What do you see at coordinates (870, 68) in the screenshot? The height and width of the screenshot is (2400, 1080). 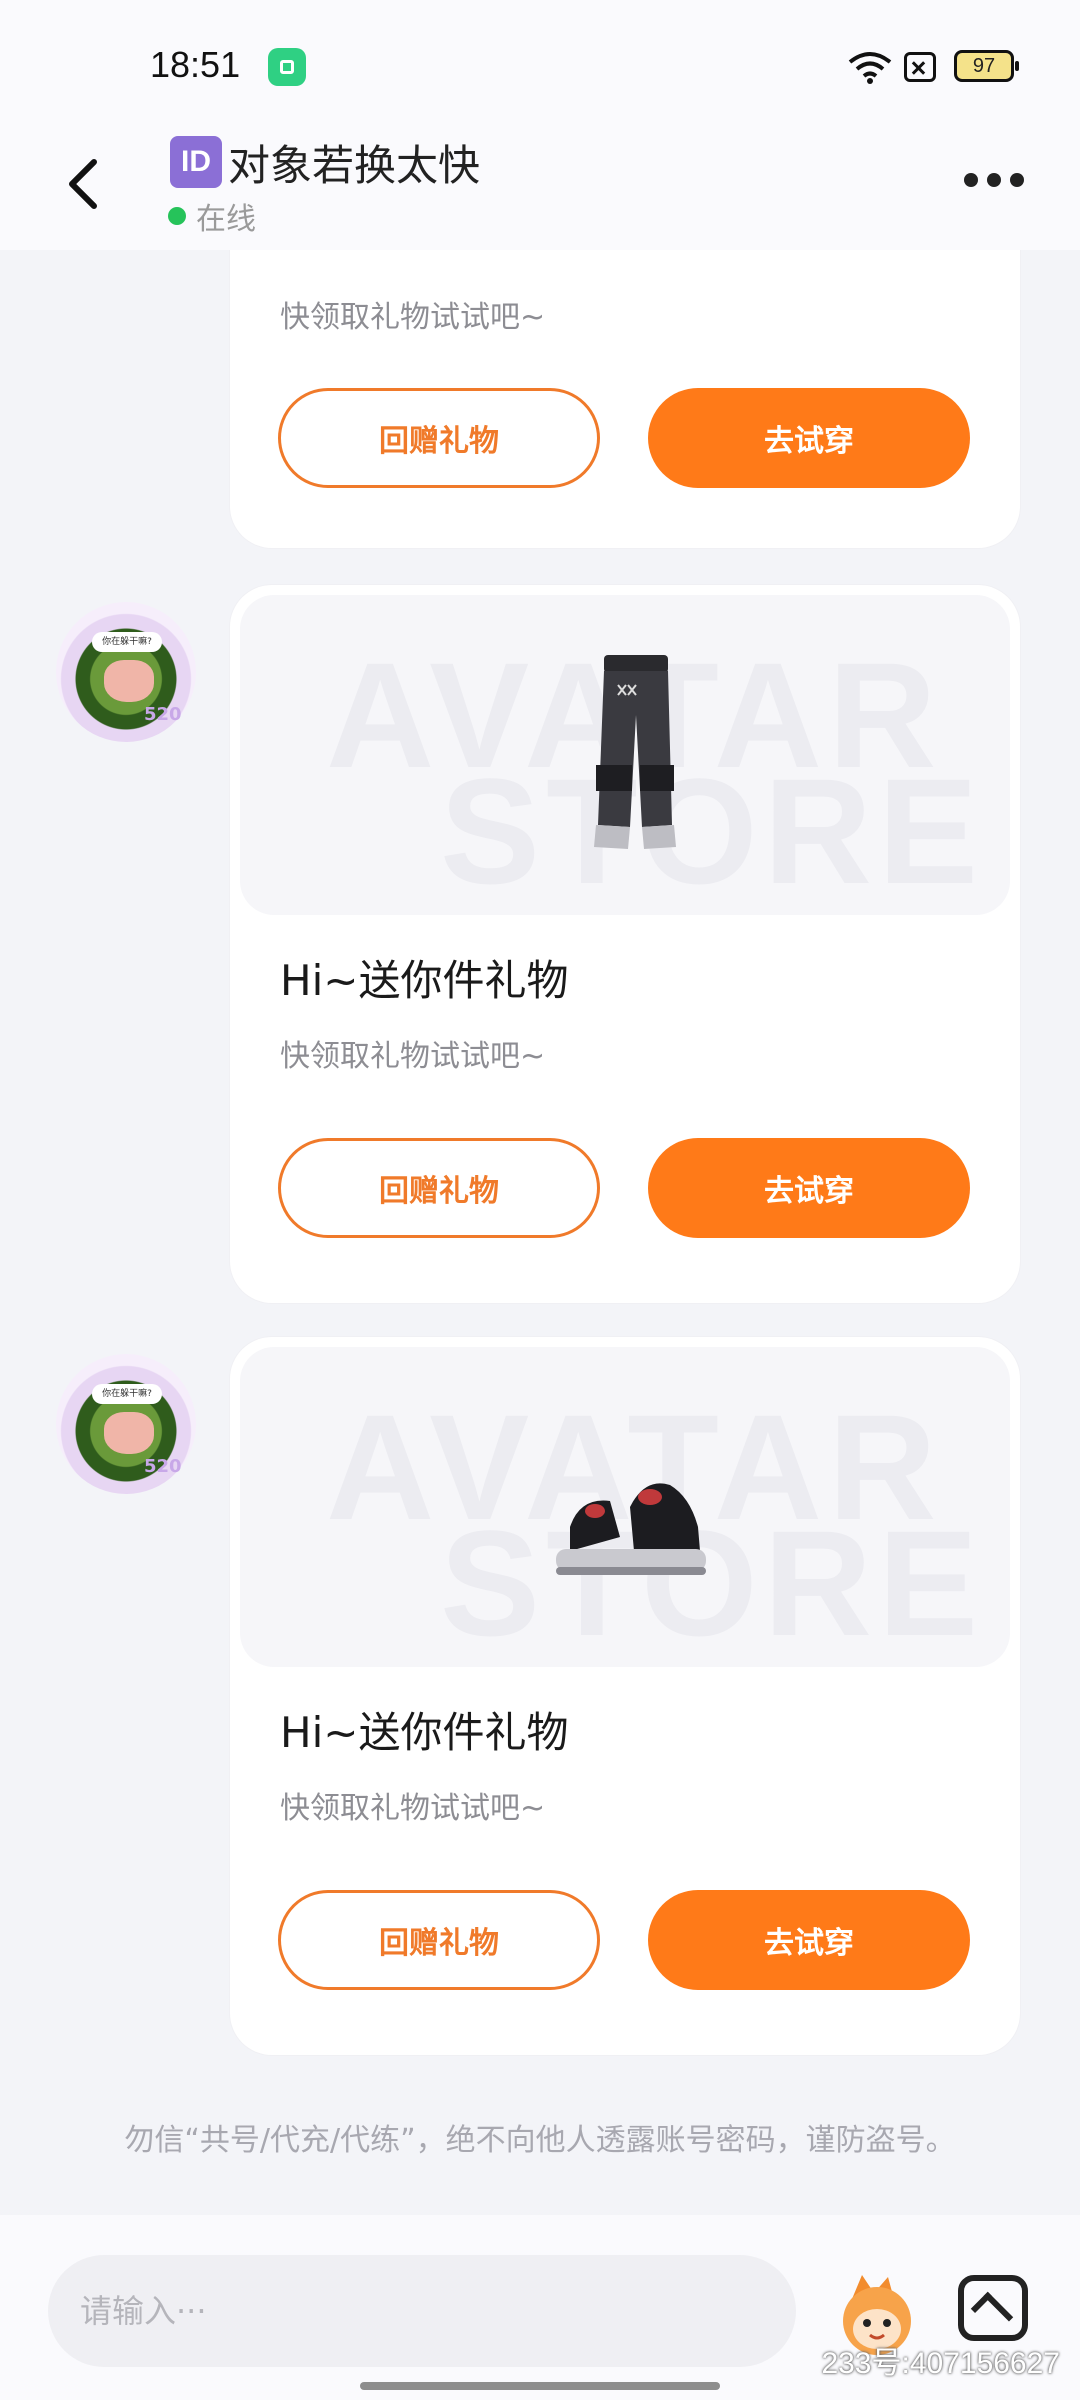 I see `wifi-icon` at bounding box center [870, 68].